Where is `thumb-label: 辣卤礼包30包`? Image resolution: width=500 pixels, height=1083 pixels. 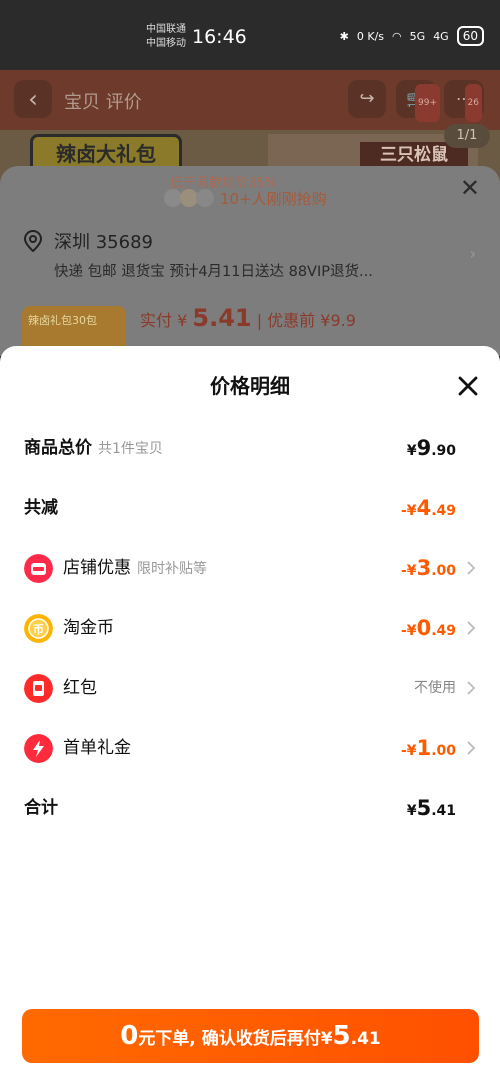
thumb-label: 辣卤礼包30包 is located at coordinates (62, 320).